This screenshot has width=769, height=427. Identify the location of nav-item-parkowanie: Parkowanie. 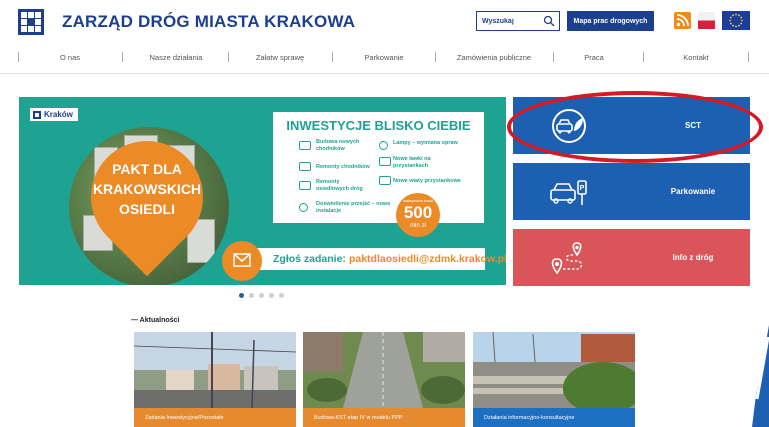
(384, 57).